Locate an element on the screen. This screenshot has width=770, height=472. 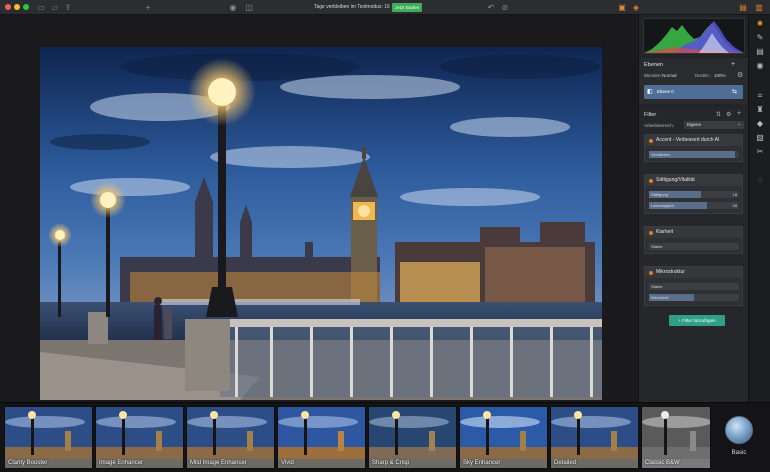
layer-row: ◧ Ebene 0 ⇆ is located at coordinates (693, 92).